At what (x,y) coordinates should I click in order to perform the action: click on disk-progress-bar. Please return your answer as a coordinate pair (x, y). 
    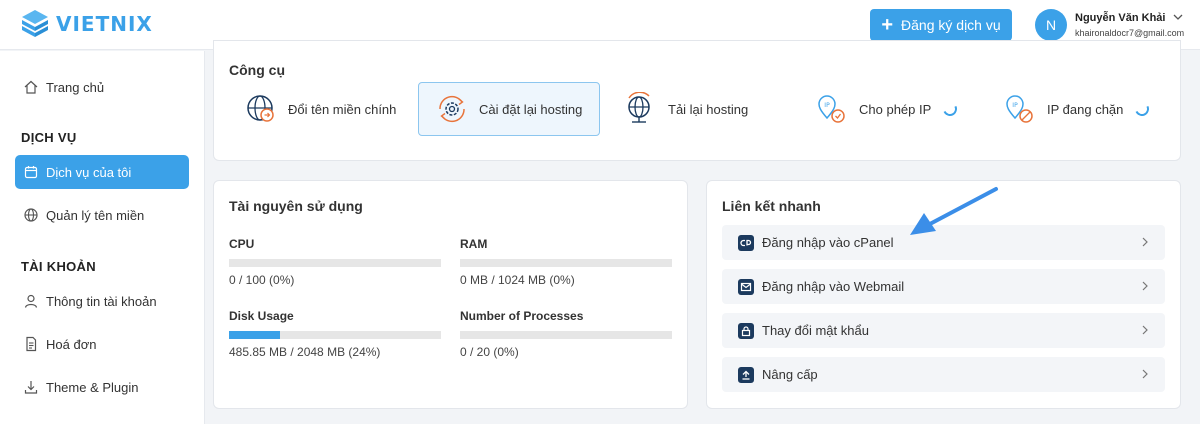
    Looking at the image, I should click on (335, 335).